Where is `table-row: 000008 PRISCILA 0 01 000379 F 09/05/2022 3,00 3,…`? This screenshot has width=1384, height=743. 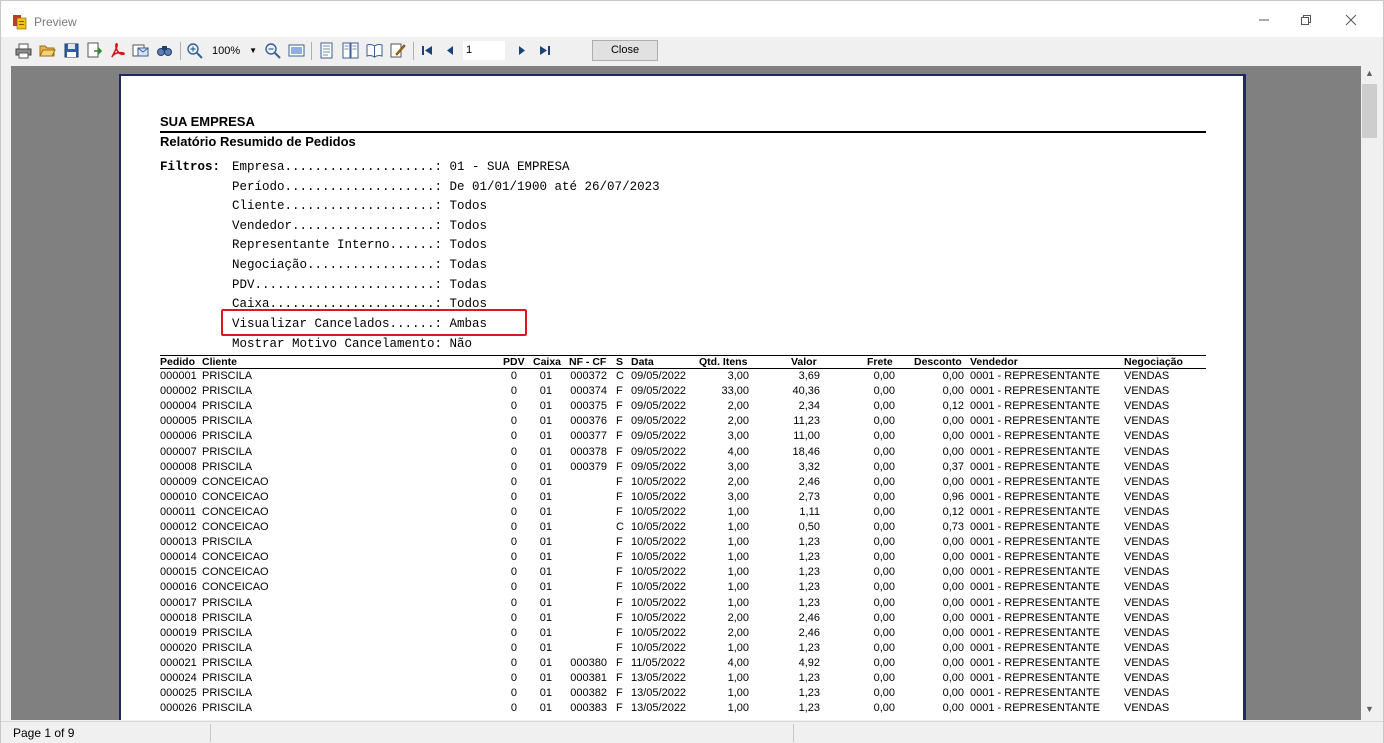
table-row: 000008 PRISCILA 0 01 000379 F 09/05/2022 3,00 3,… is located at coordinates (682, 468).